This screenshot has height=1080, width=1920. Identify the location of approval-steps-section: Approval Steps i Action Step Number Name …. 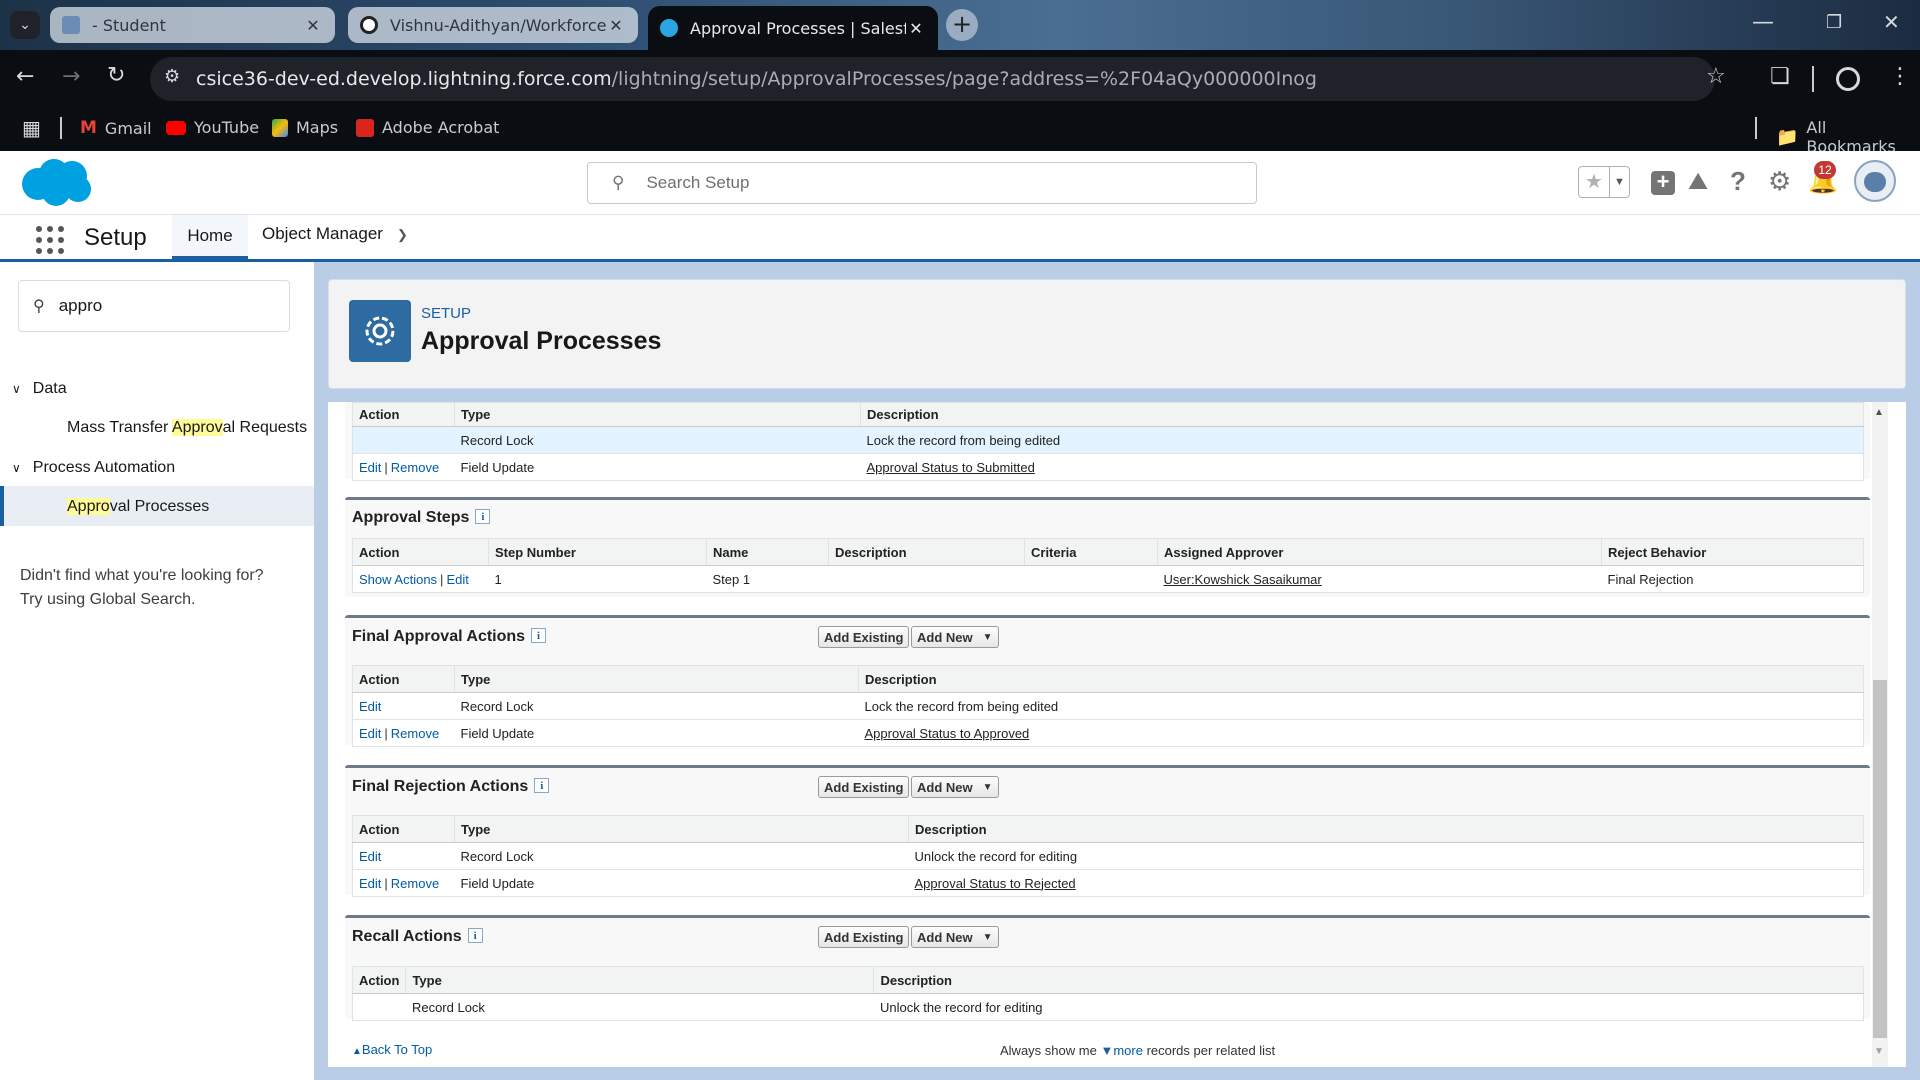
(1107, 547).